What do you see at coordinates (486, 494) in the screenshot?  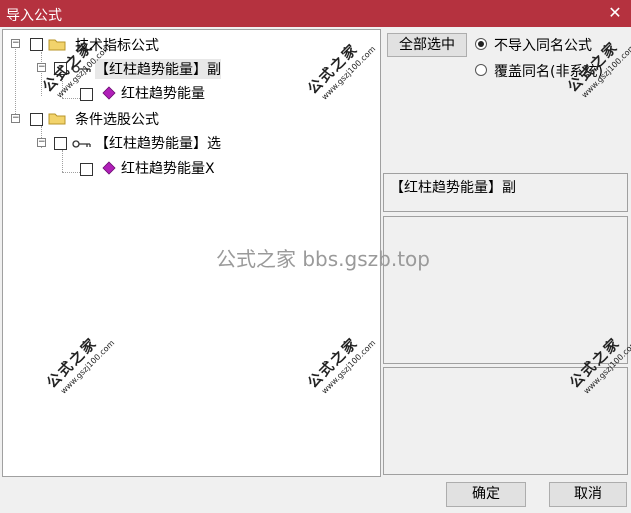 I see `ok-button: 确定` at bounding box center [486, 494].